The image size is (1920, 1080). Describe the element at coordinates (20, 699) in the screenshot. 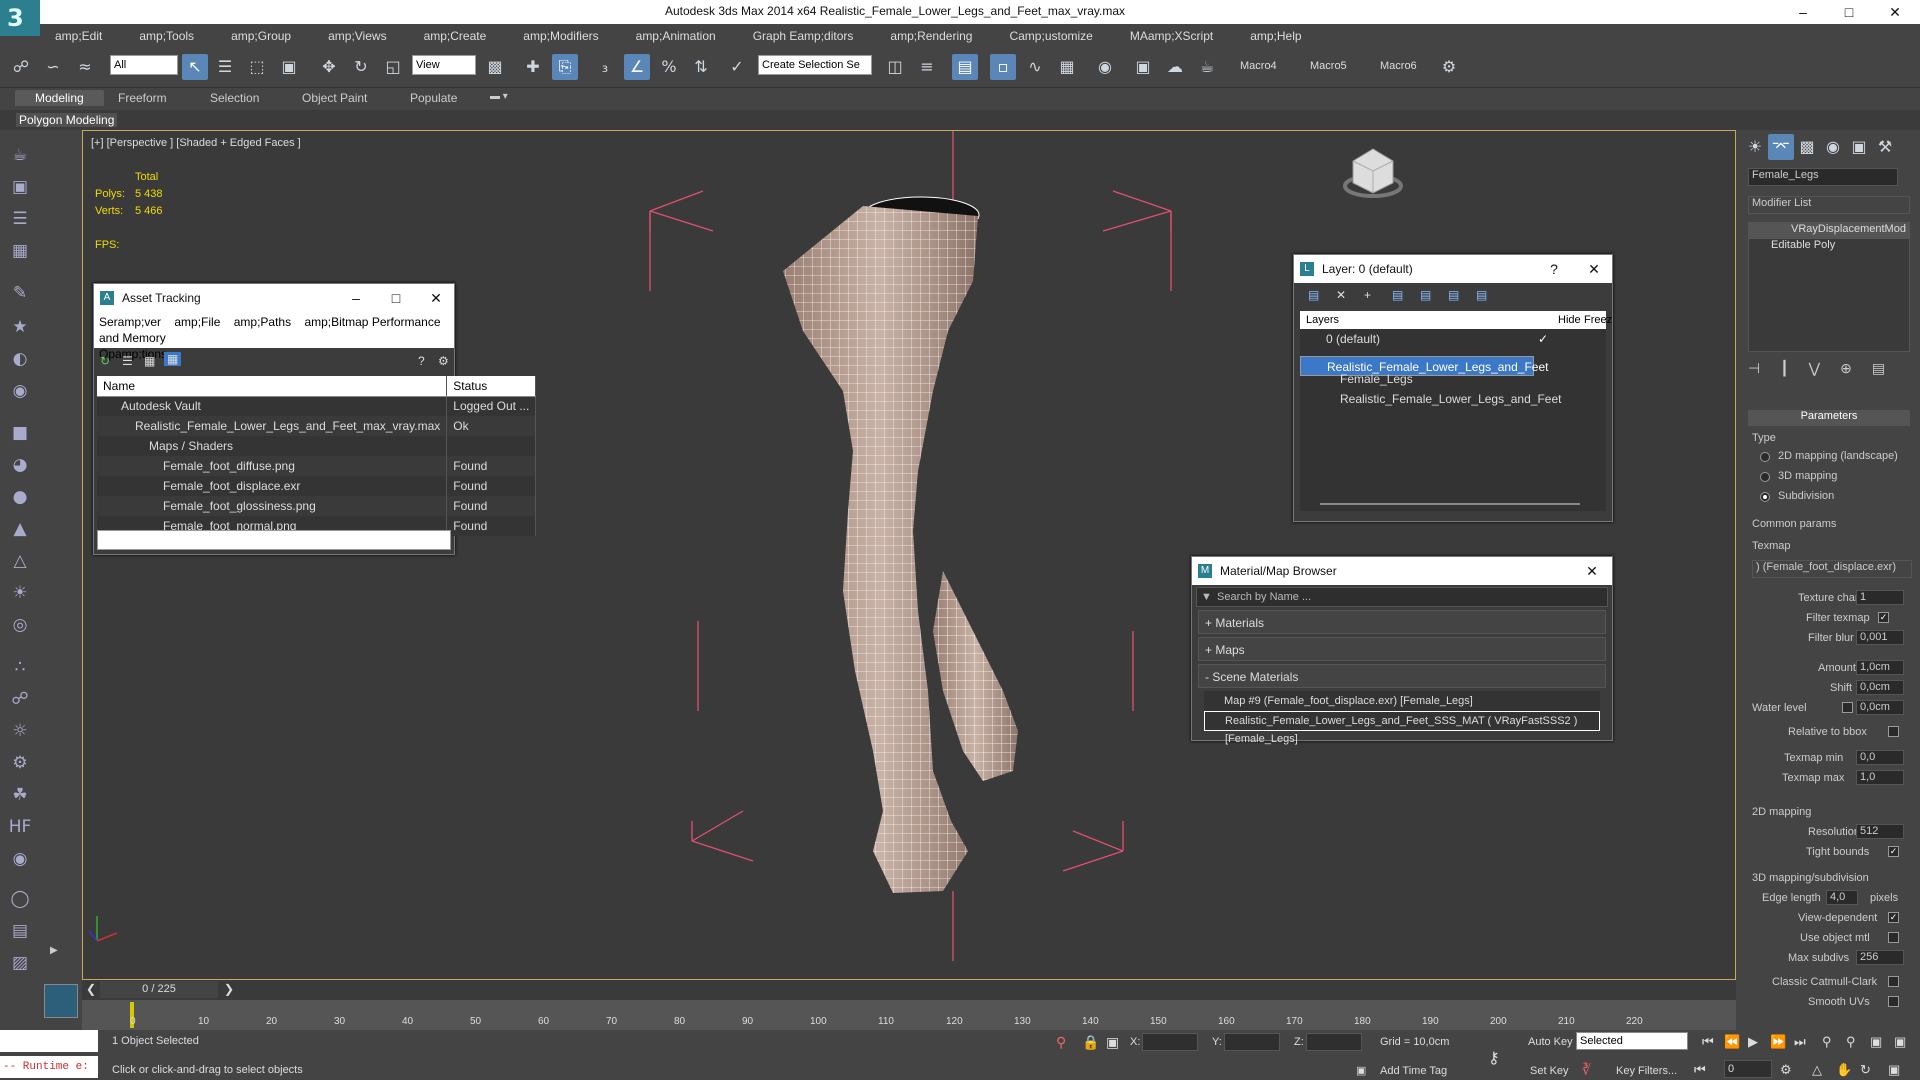

I see `link-chain-icon: ☍` at that location.